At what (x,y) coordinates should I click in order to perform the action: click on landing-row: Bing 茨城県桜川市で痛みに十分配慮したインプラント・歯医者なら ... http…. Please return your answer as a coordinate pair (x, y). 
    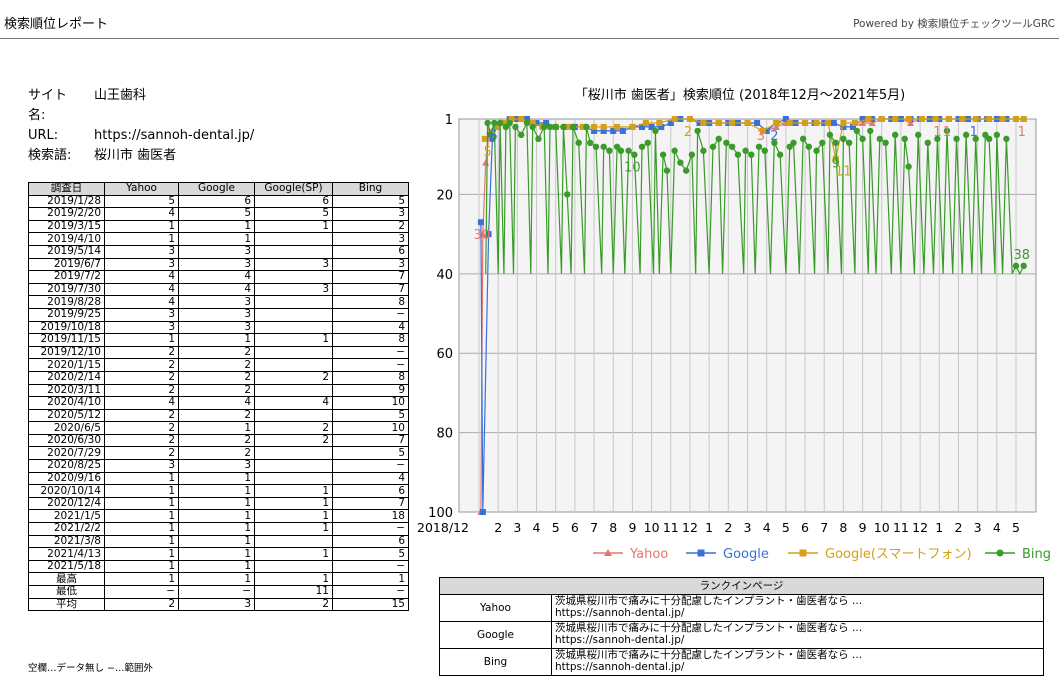
    Looking at the image, I should click on (741, 662).